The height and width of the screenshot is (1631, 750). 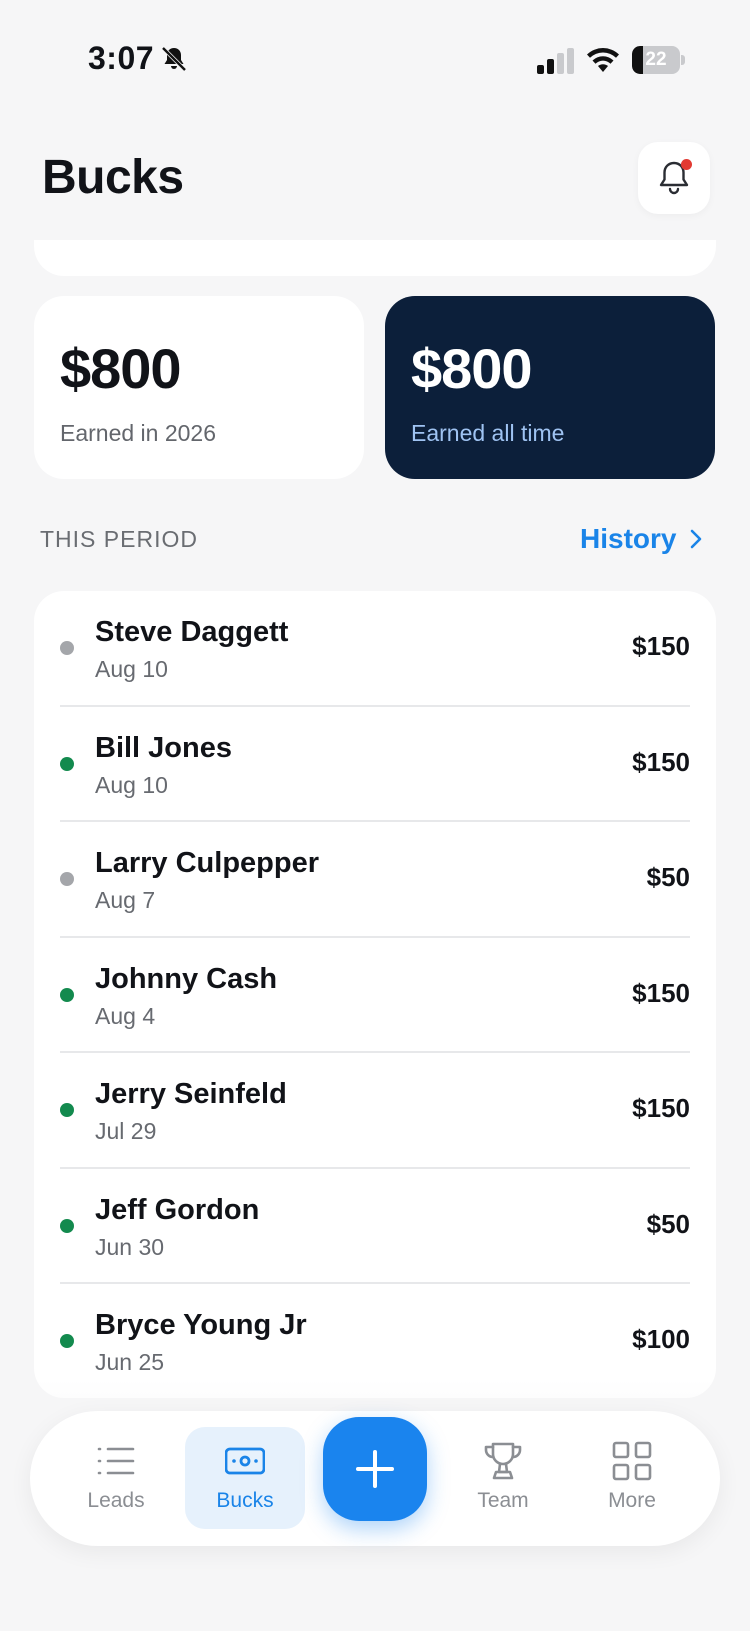 I want to click on entry-name: Bill Jones, so click(x=163, y=747).